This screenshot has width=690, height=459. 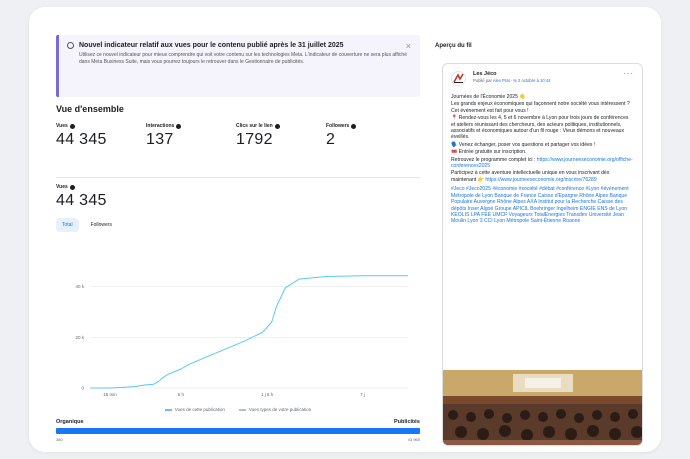 What do you see at coordinates (407, 422) in the screenshot?
I see `ads-label: Publicités` at bounding box center [407, 422].